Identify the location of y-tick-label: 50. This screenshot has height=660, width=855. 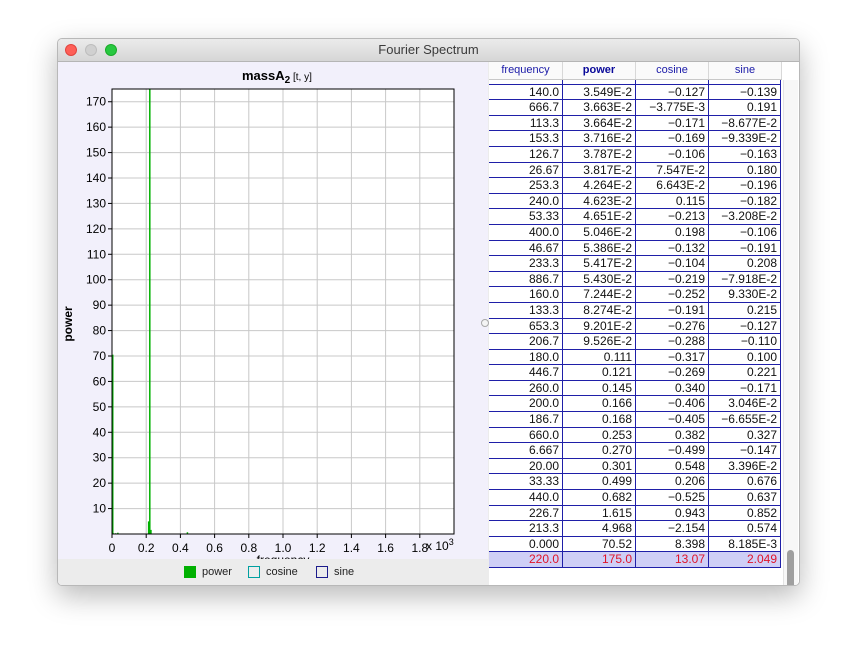
(100, 407).